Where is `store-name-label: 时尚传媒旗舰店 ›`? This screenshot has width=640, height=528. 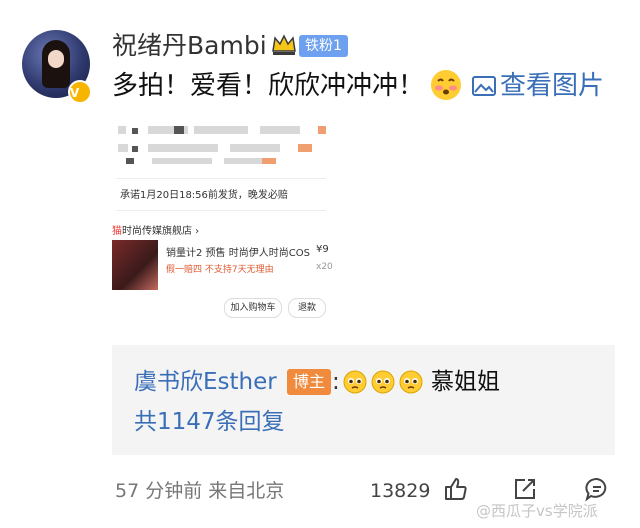 store-name-label: 时尚传媒旗舰店 › is located at coordinates (161, 231).